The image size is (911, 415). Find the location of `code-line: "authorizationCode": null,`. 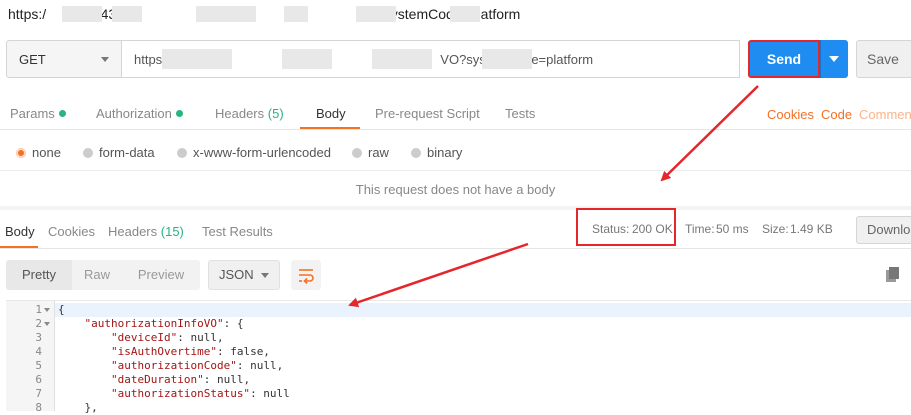

code-line: "authorizationCode": null, is located at coordinates (197, 365).